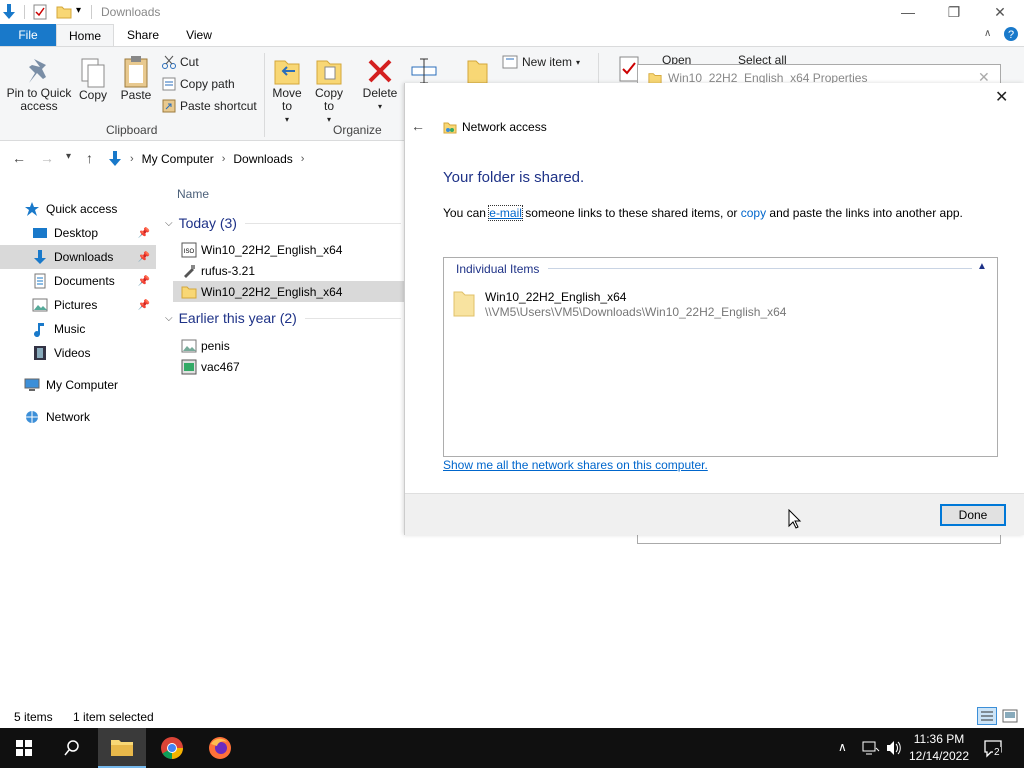  Describe the element at coordinates (1011, 34) in the screenshot. I see `help-icon: ?` at that location.